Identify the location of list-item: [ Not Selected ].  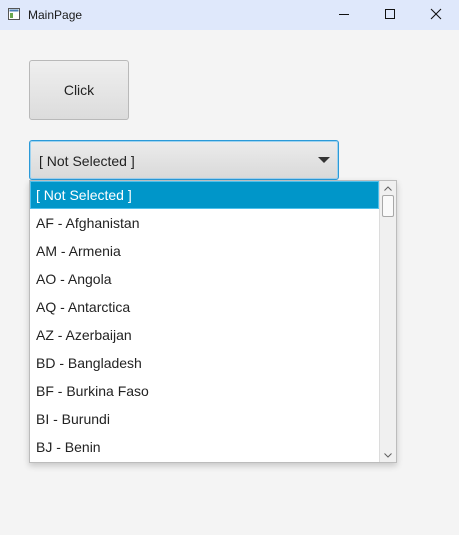
(204, 195).